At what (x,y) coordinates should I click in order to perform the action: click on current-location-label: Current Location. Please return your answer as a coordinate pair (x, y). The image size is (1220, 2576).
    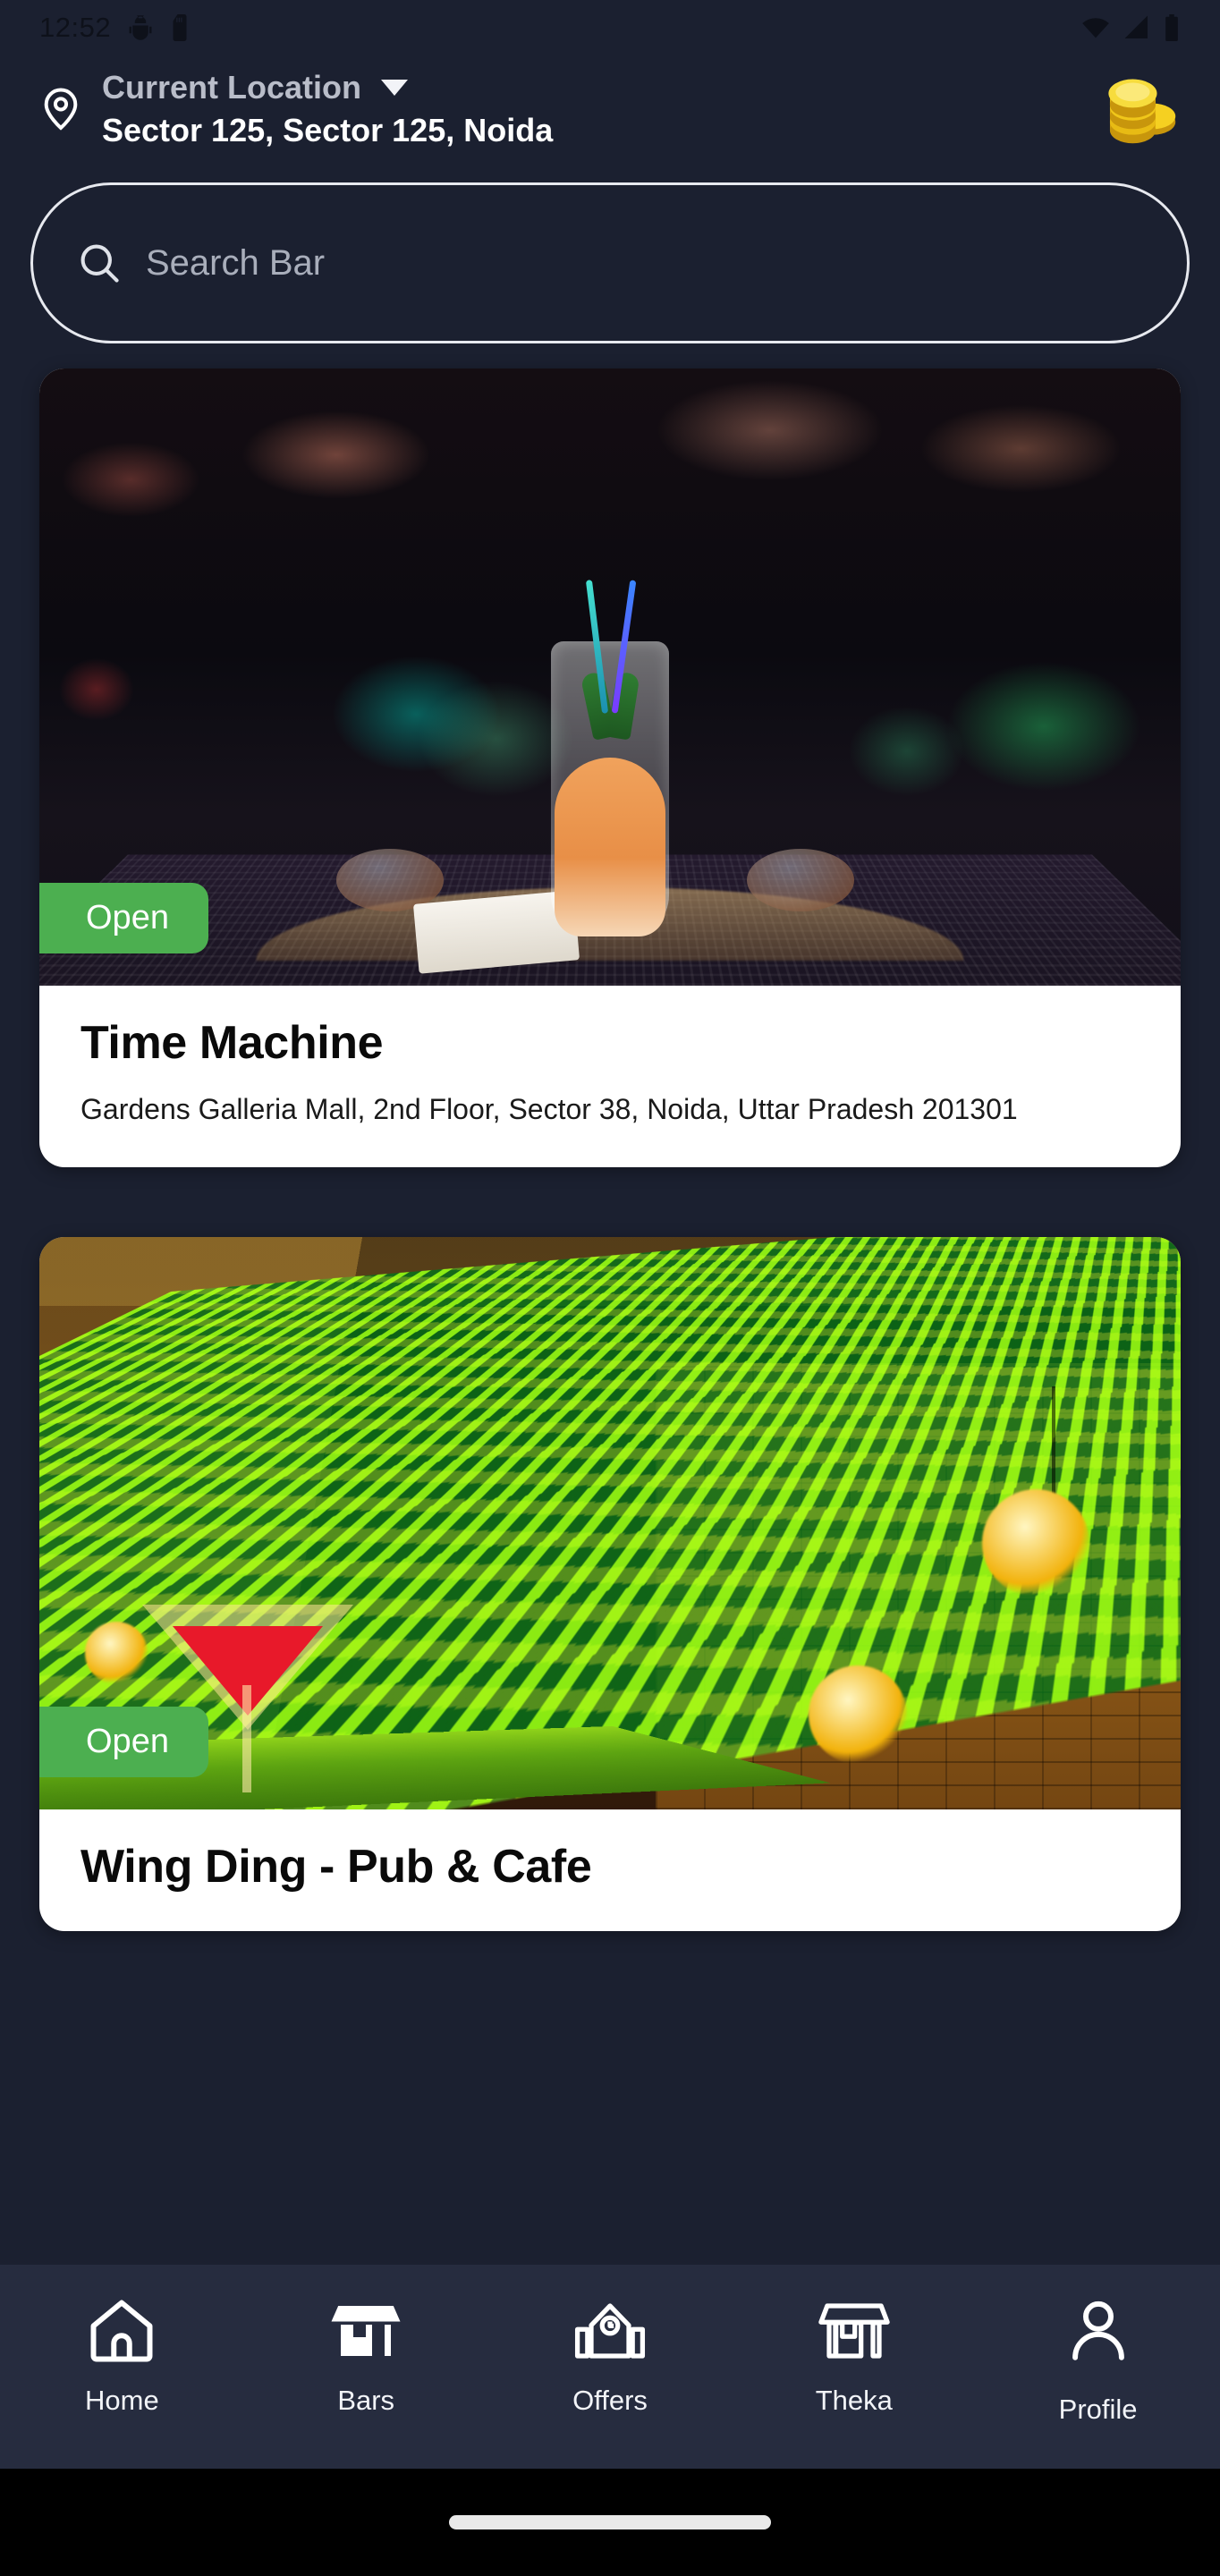
    Looking at the image, I should click on (232, 87).